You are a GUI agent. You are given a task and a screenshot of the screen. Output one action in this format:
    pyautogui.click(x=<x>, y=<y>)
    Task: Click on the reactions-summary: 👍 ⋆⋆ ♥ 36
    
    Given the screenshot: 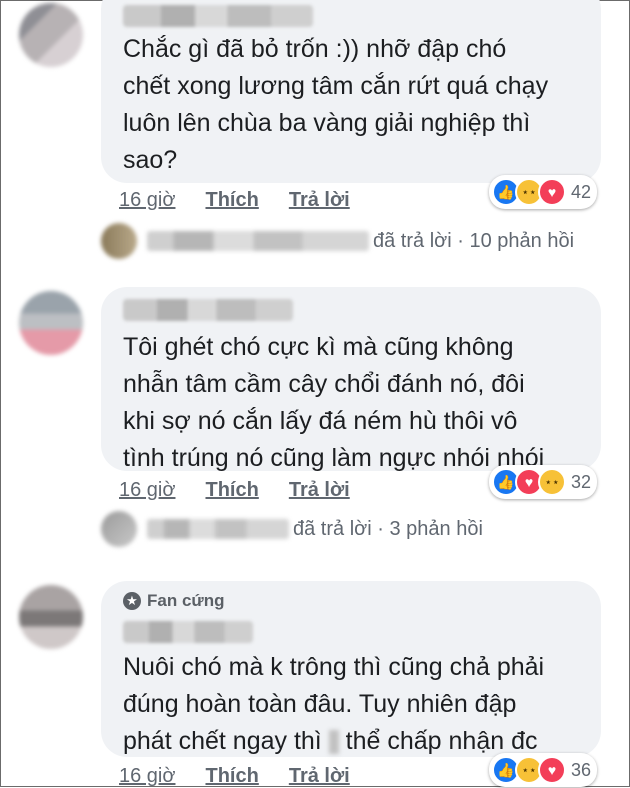 What is the action you would take?
    pyautogui.click(x=543, y=770)
    